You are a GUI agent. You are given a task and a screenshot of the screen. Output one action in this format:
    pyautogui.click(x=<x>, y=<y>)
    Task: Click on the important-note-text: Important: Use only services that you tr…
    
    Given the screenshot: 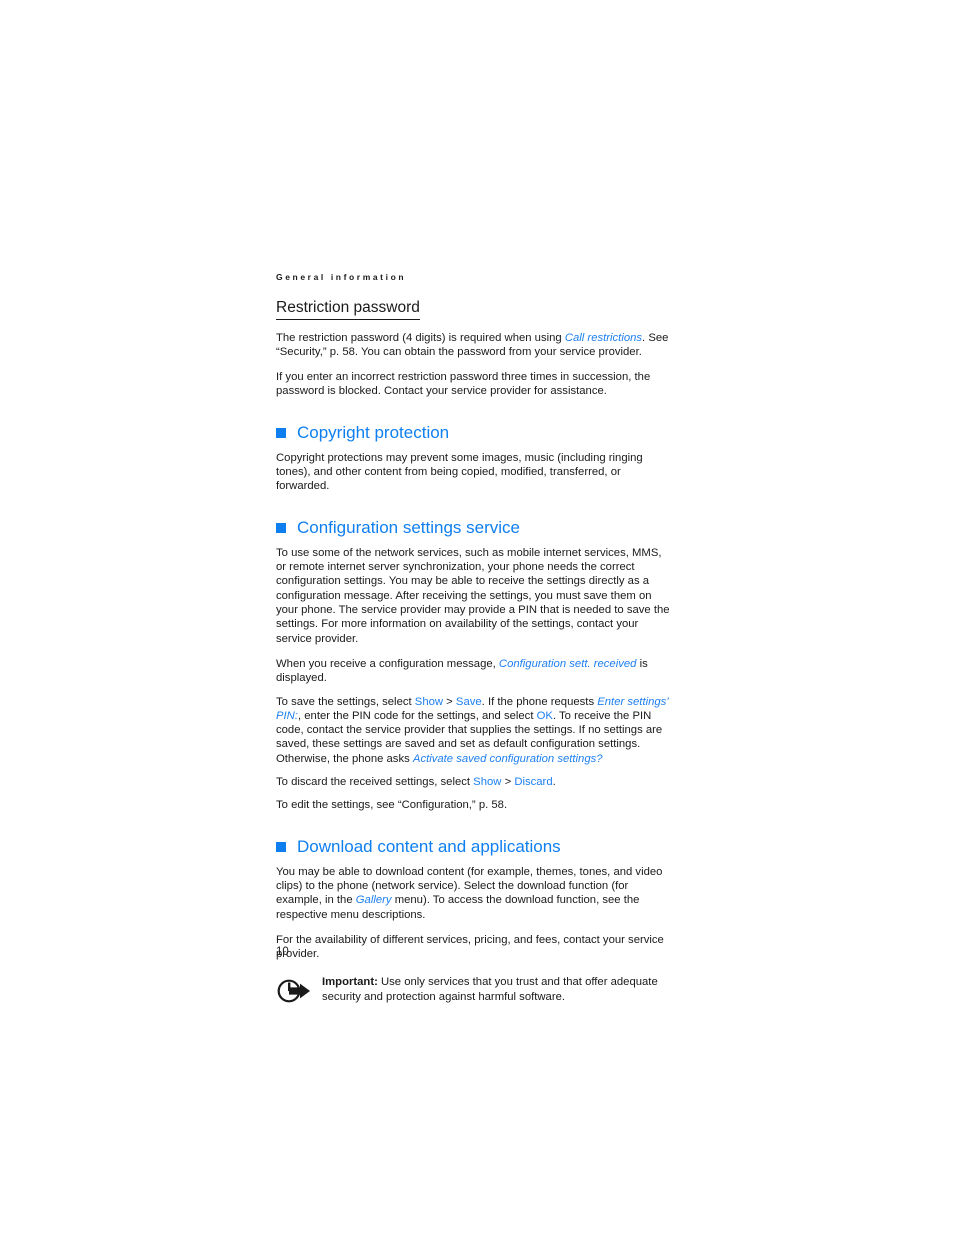 What is the action you would take?
    pyautogui.click(x=496, y=989)
    